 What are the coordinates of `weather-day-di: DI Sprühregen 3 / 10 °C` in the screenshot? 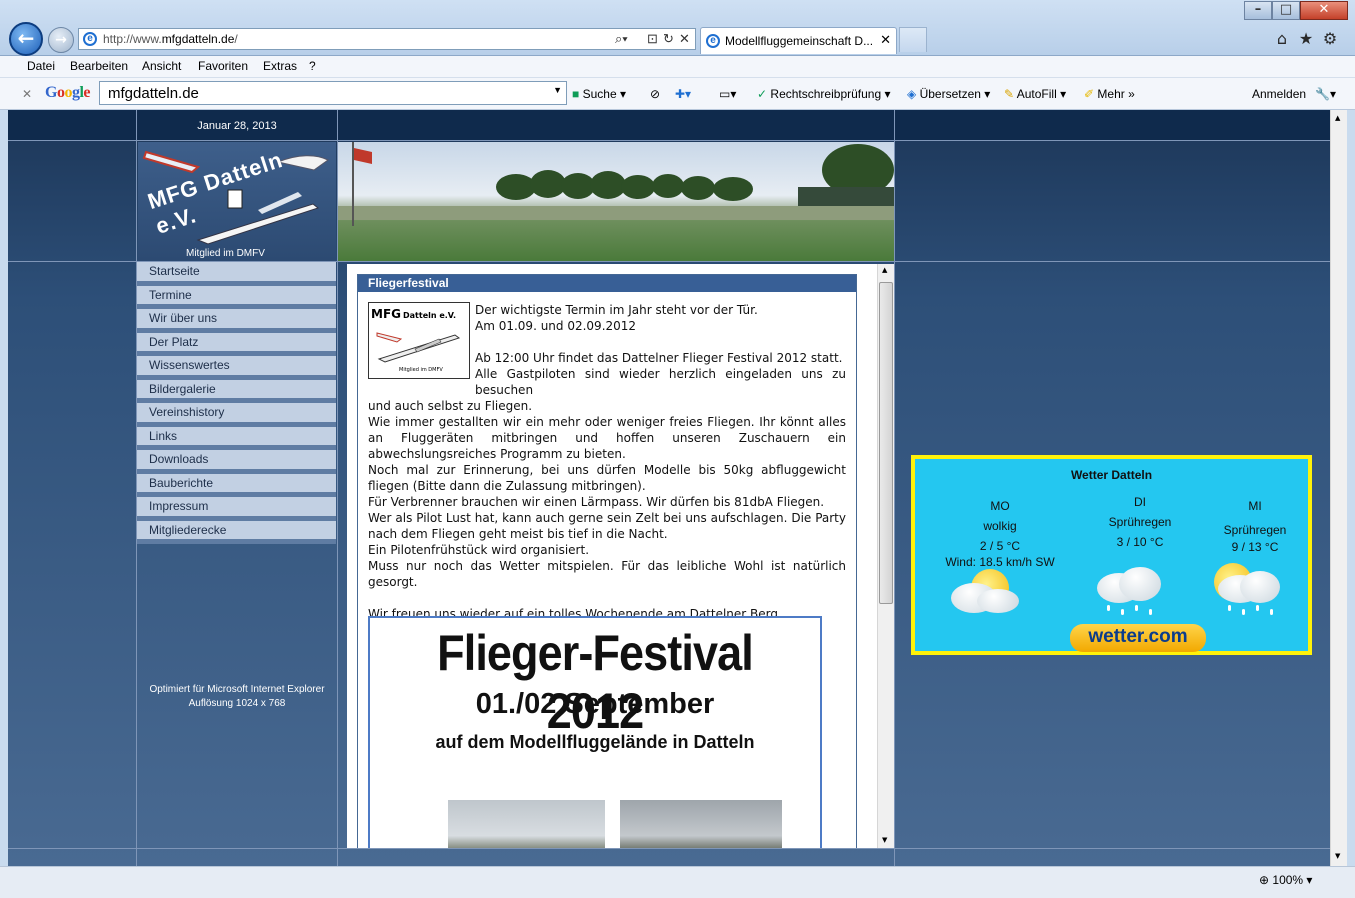 It's located at (1140, 522).